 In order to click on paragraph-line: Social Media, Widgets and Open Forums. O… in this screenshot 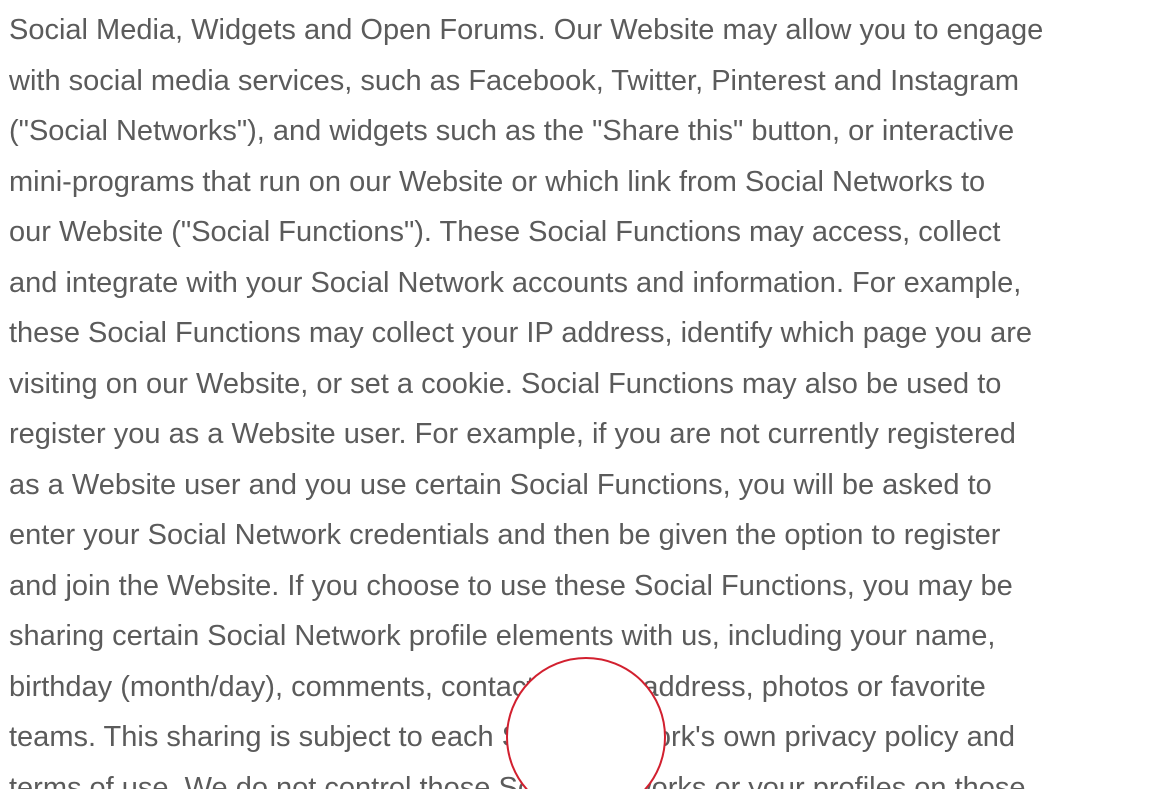, I will do `click(526, 30)`.